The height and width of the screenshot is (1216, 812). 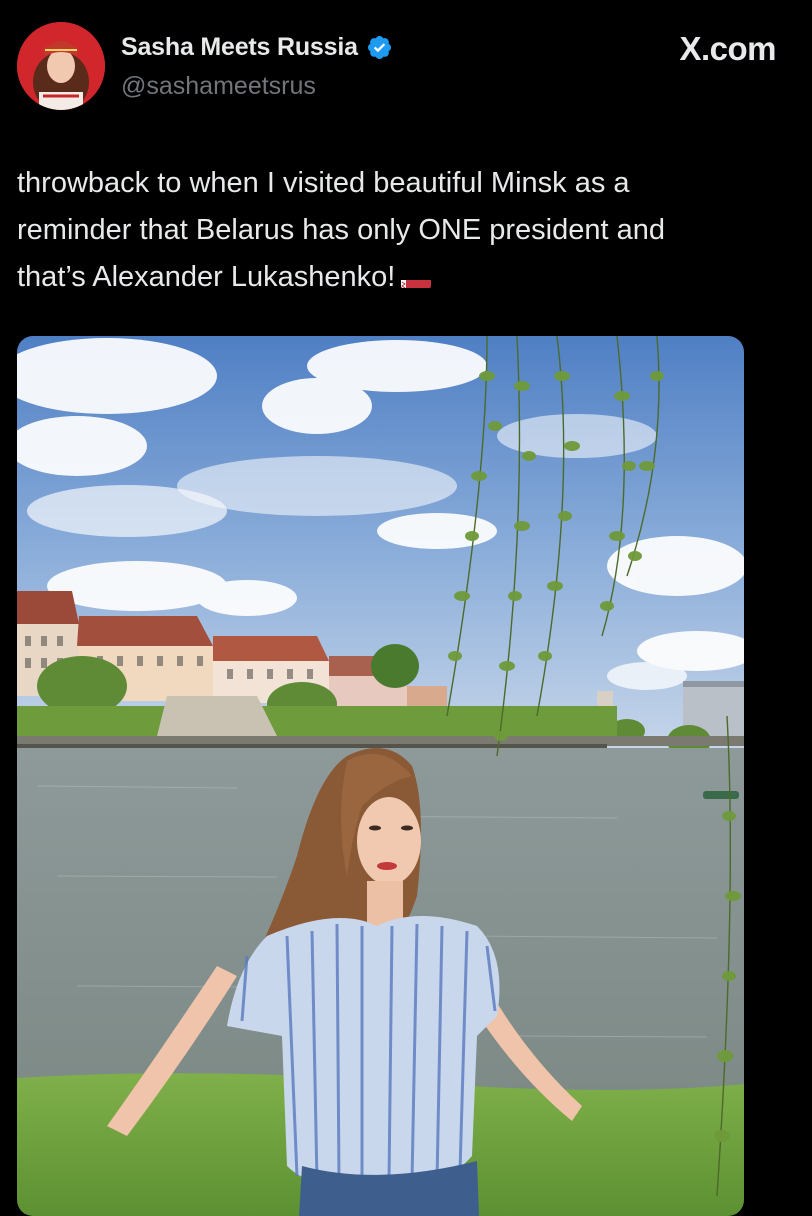 I want to click on verified-badge-icon, so click(x=379, y=47).